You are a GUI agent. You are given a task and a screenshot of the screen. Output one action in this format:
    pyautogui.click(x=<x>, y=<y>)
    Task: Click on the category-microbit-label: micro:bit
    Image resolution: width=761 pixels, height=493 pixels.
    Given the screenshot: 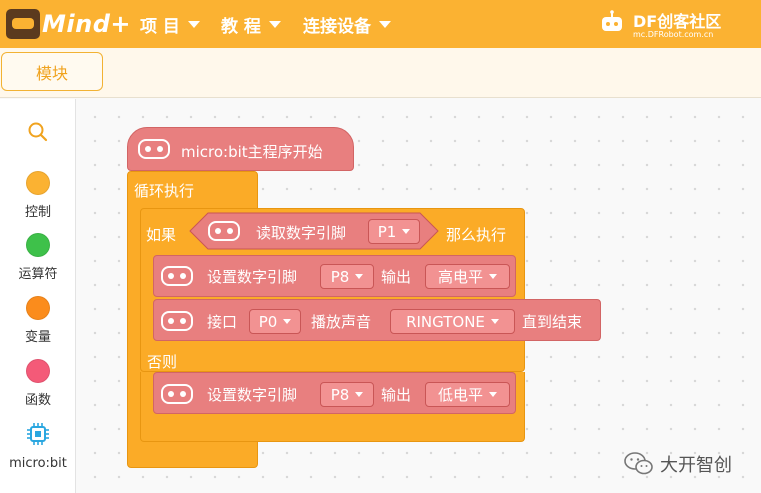 What is the action you would take?
    pyautogui.click(x=38, y=463)
    